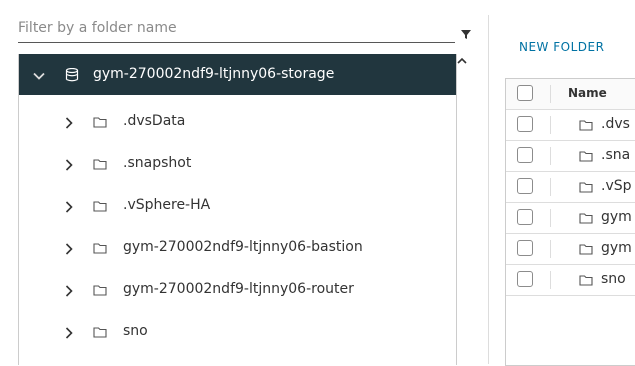 The width and height of the screenshot is (635, 366). I want to click on column-header-name: Name, so click(587, 93).